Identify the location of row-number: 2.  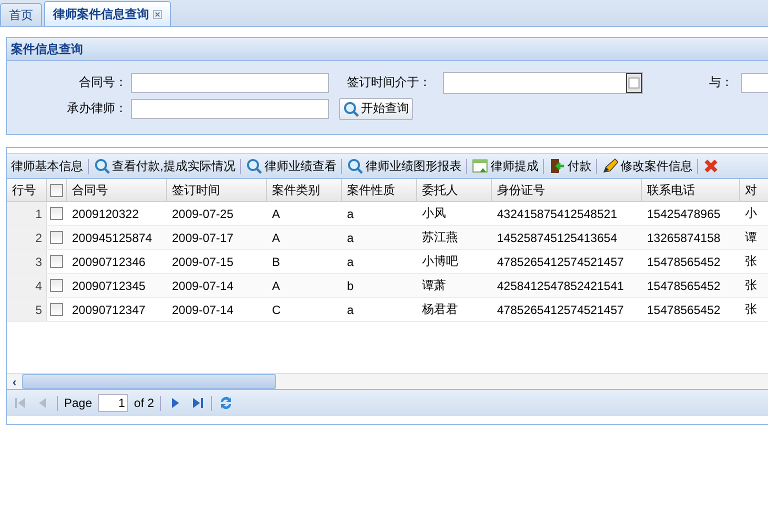
(27, 237).